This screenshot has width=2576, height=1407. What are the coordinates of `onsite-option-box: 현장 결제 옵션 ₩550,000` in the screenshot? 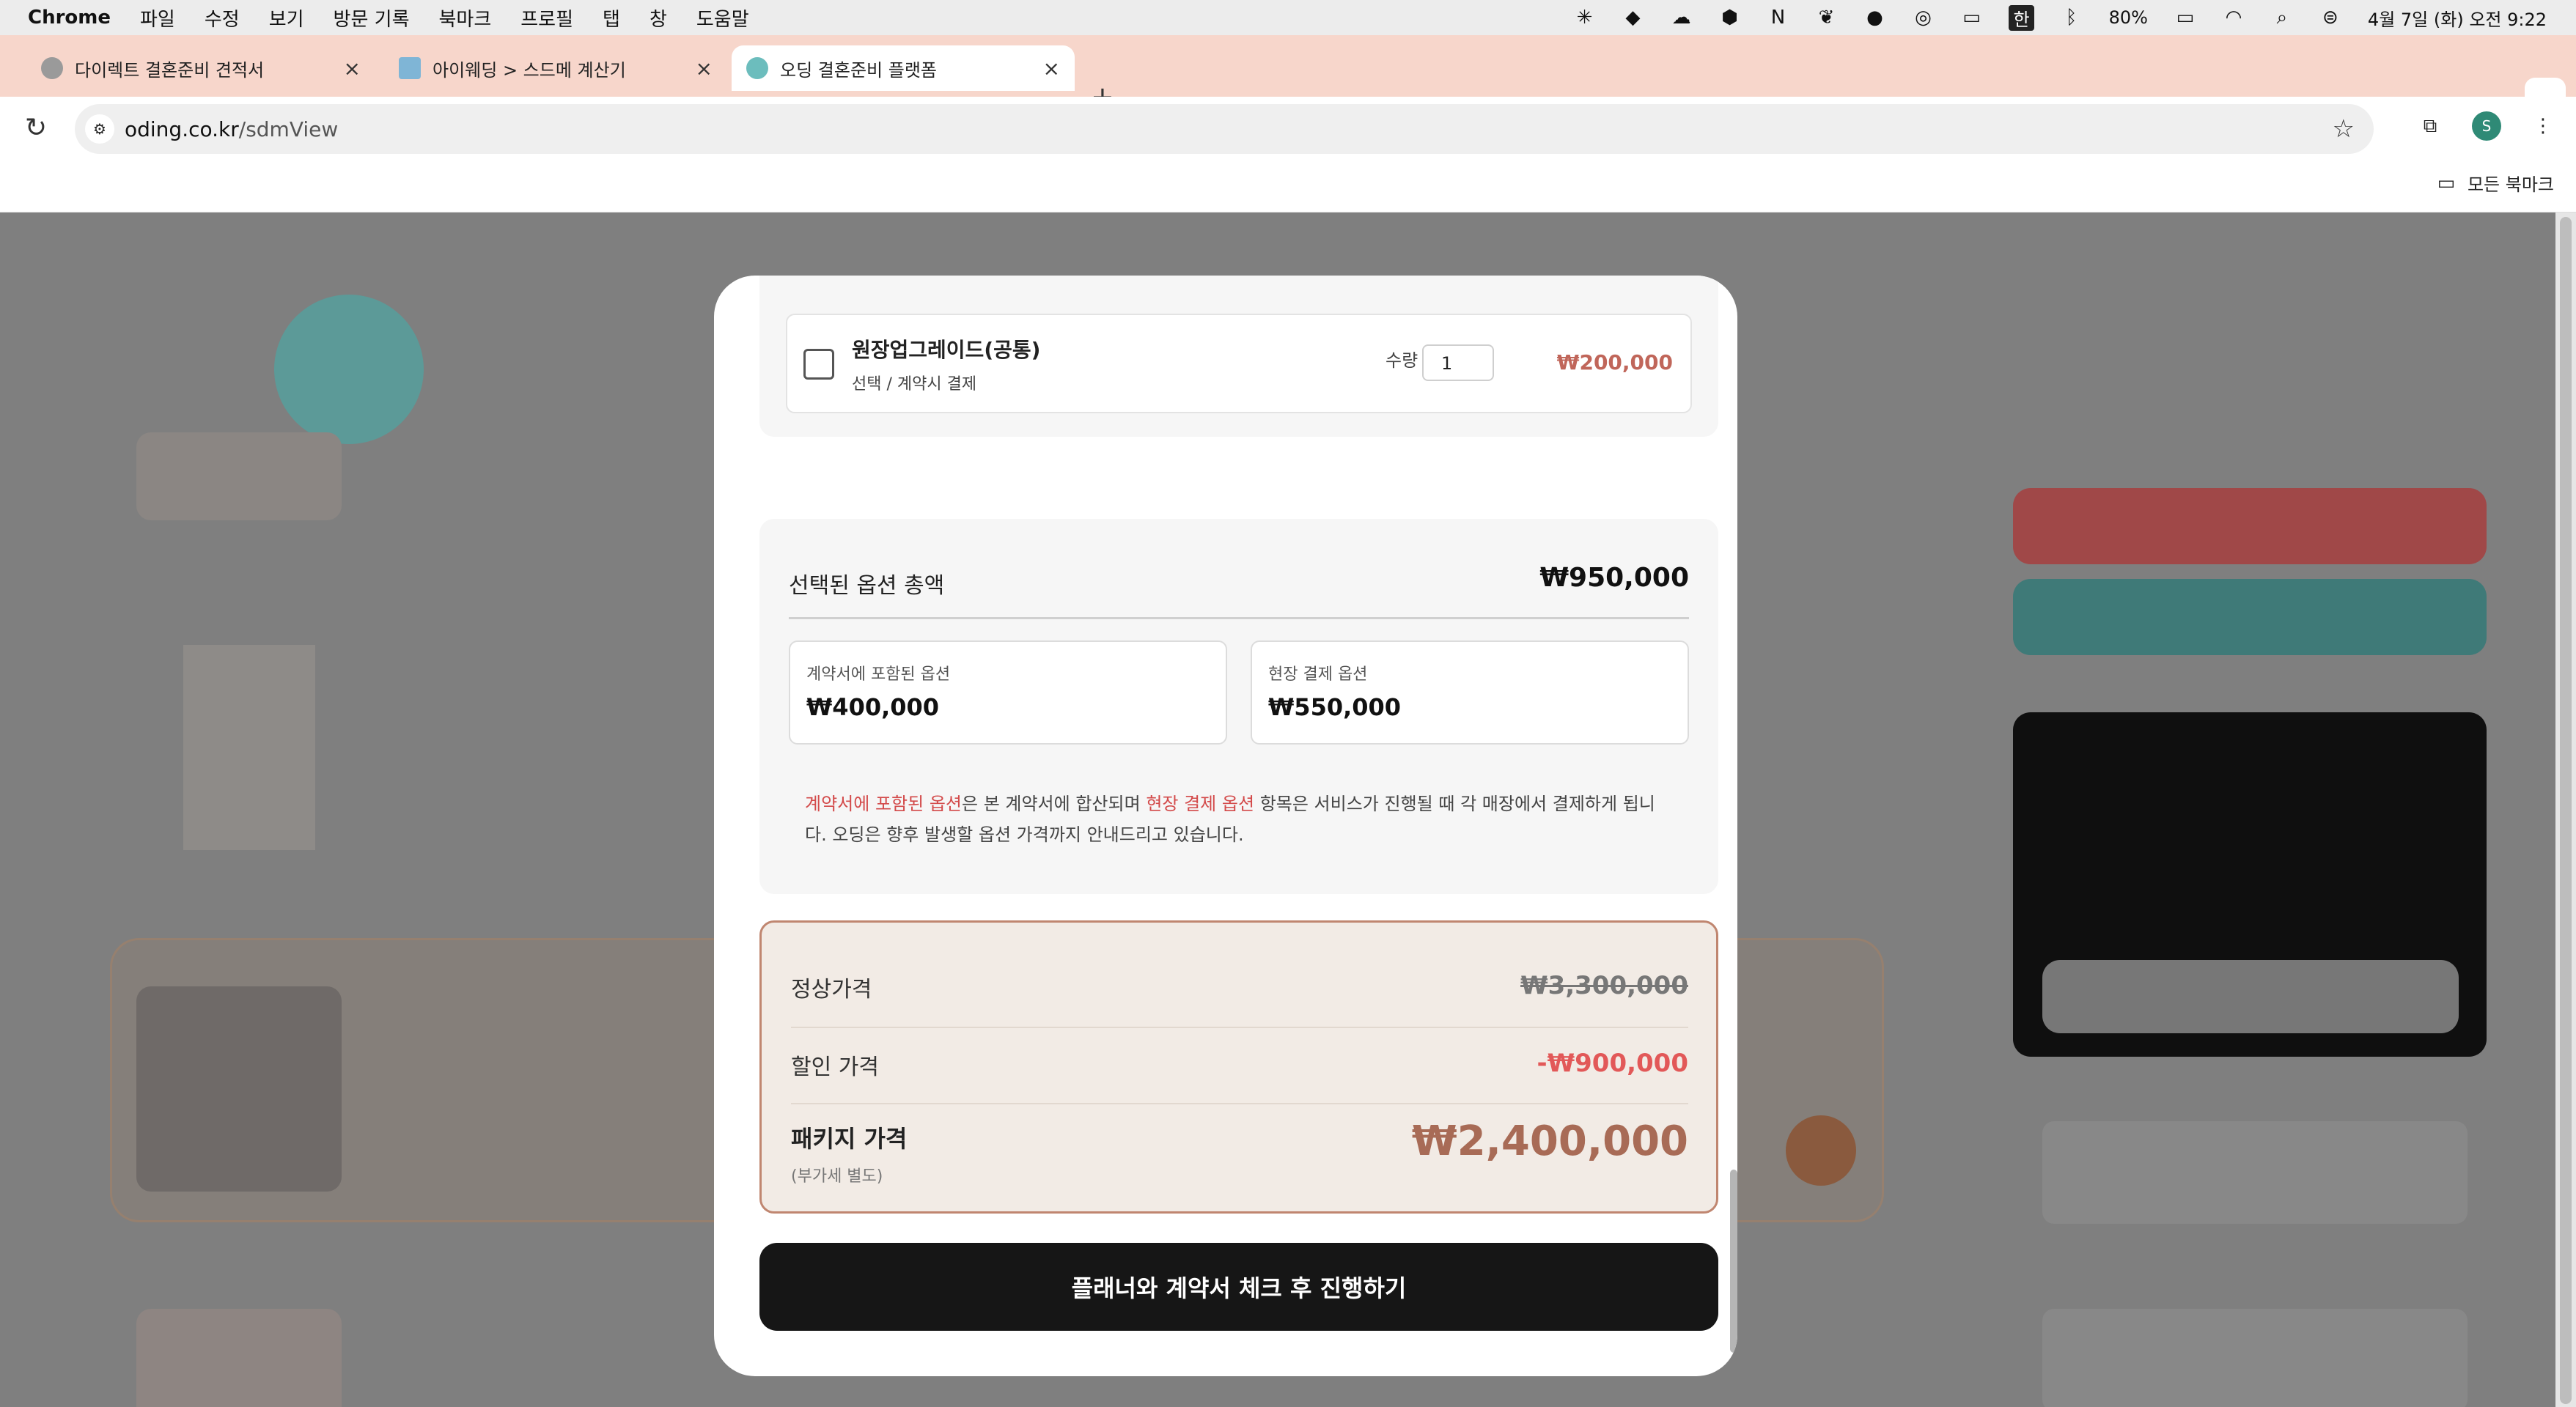 It's located at (1470, 692).